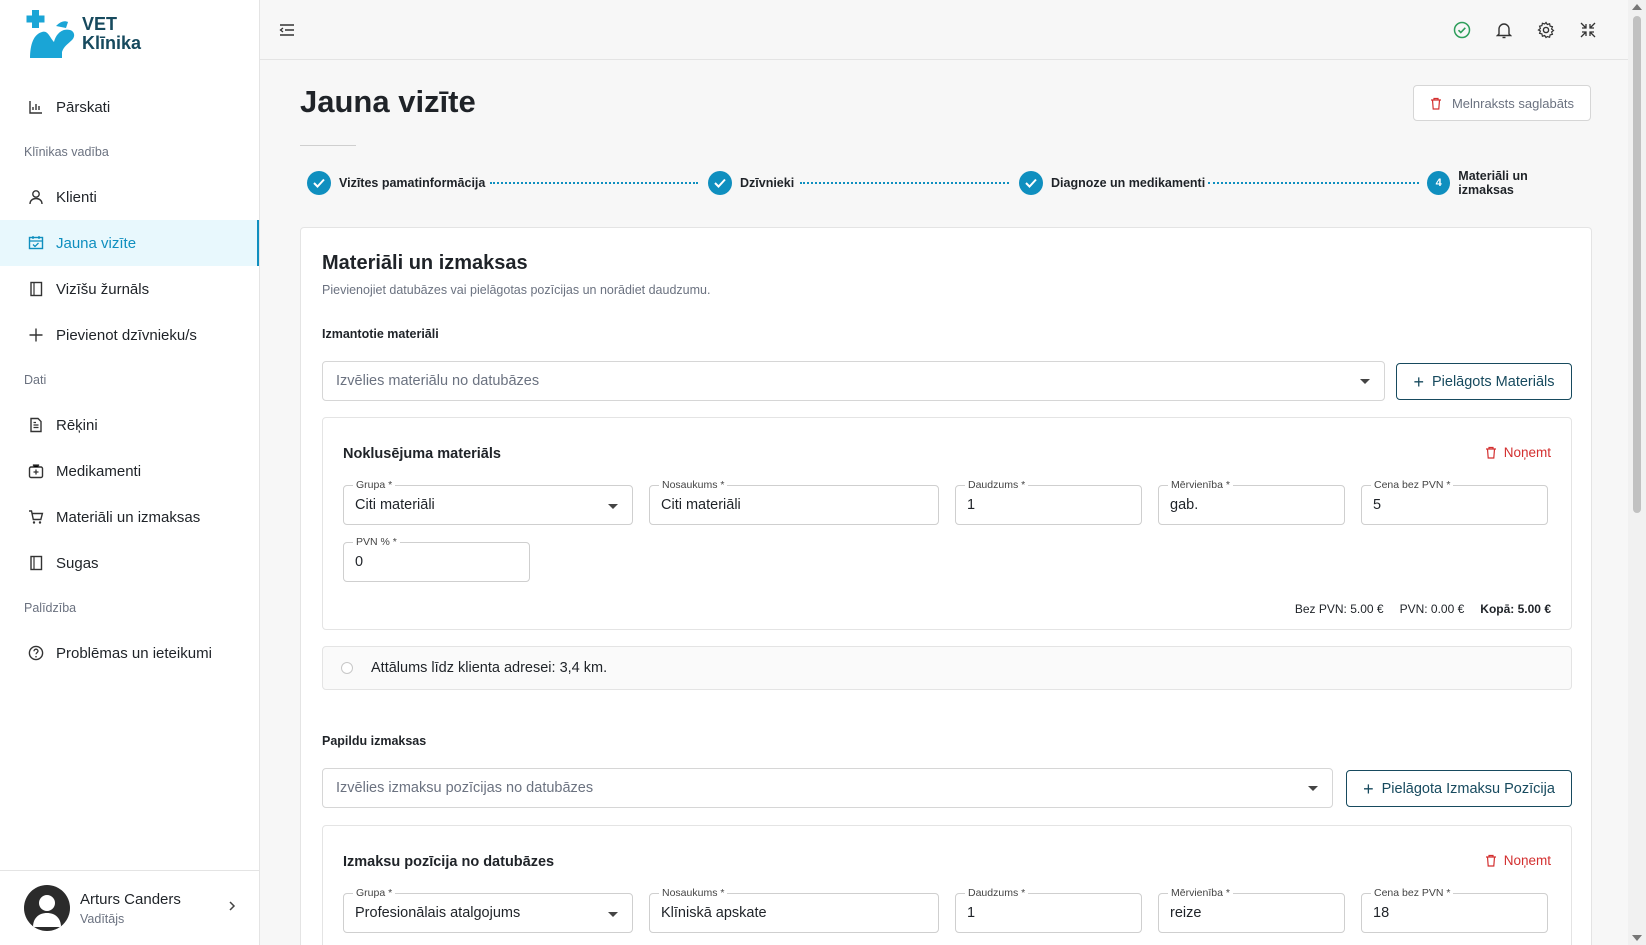  I want to click on sidebar-item-sugas: Sugas, so click(129, 563).